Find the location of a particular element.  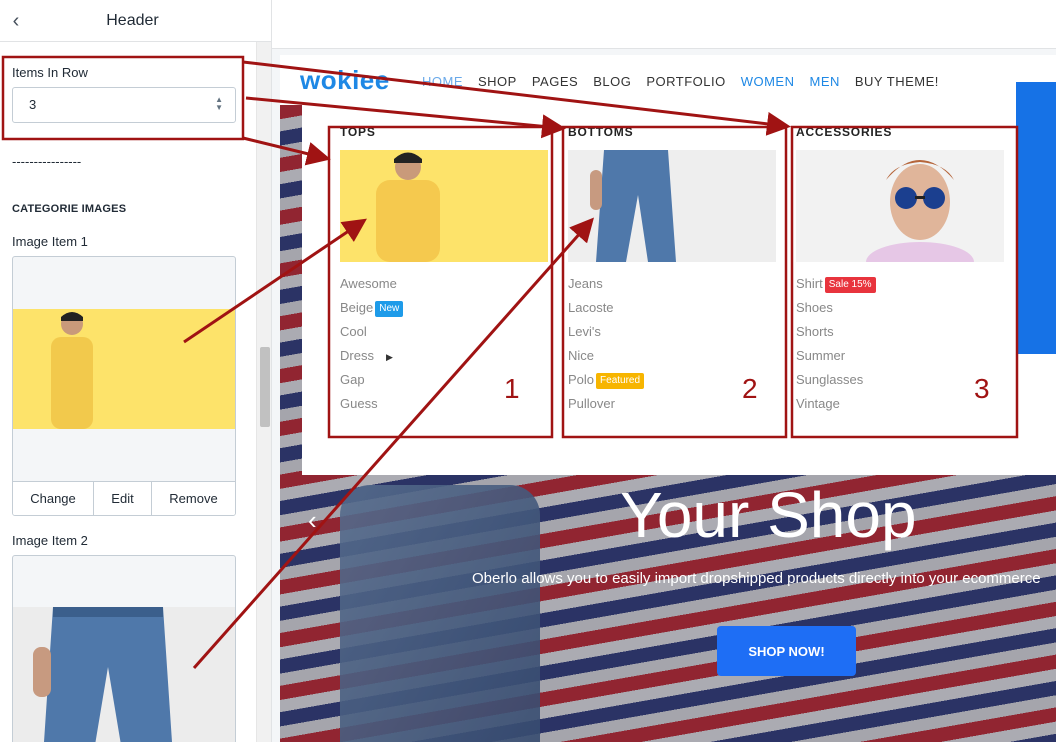

items-in-row-label: Items In Row is located at coordinates (50, 72).